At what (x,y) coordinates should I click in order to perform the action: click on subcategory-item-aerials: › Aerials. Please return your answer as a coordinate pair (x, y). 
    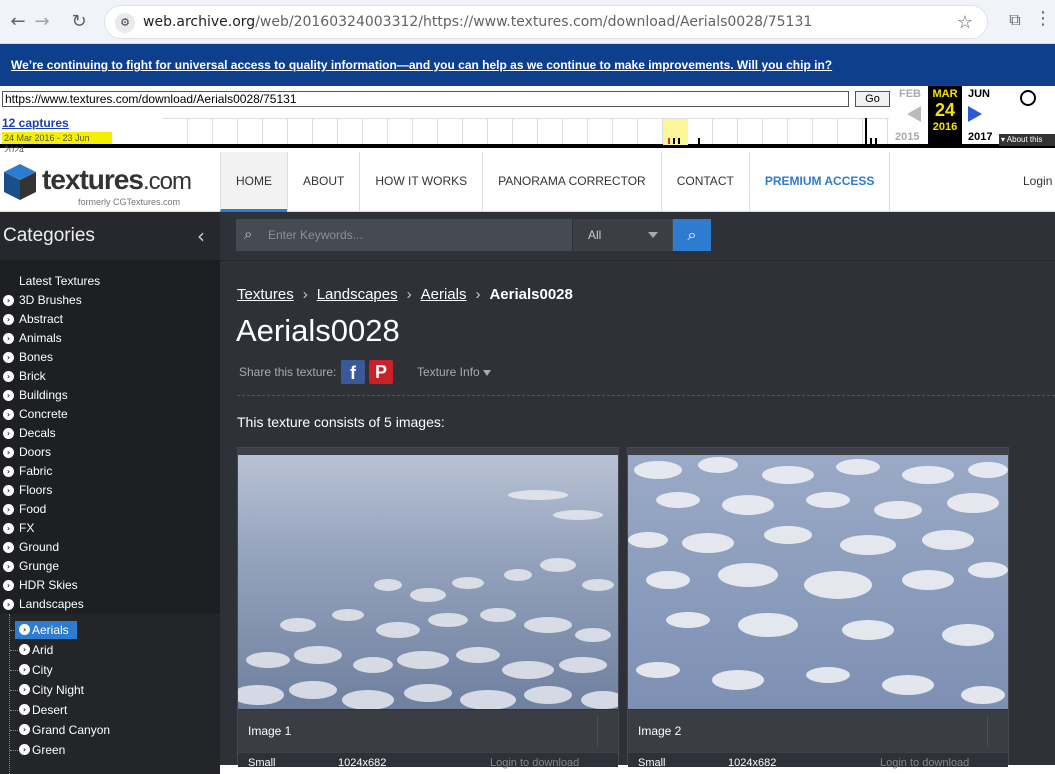
    Looking at the image, I should click on (110, 630).